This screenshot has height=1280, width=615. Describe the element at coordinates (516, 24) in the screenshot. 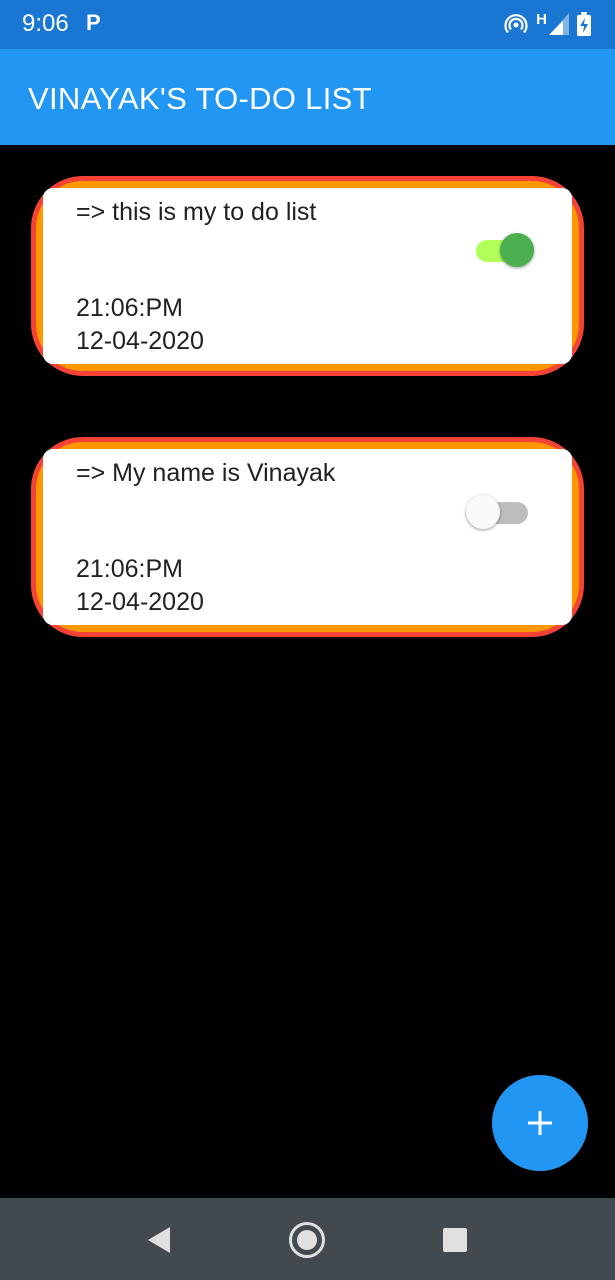

I see `hotspot-icon` at that location.